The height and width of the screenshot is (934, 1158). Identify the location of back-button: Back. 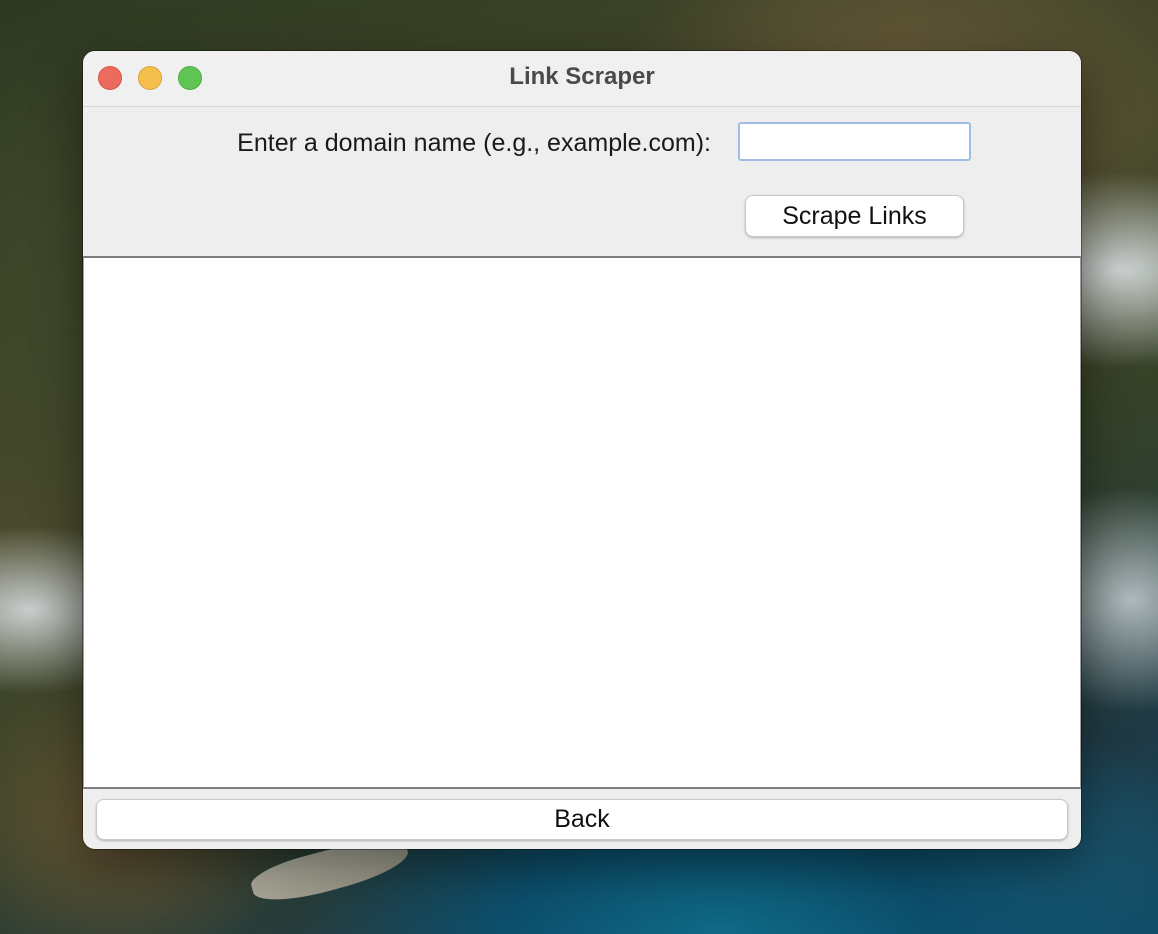
(582, 819).